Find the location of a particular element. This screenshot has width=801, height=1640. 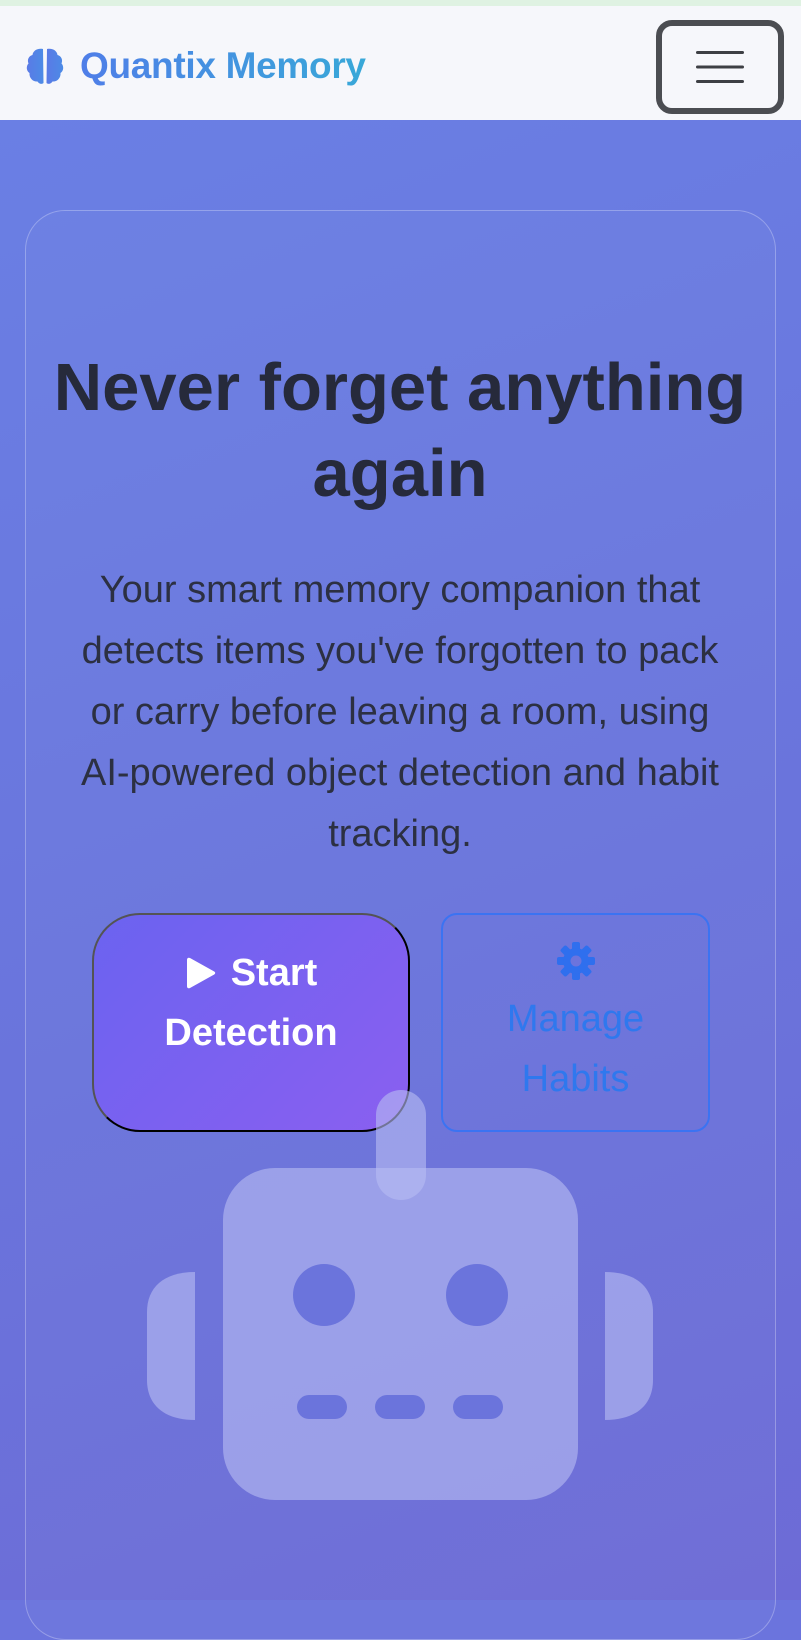

hamburger-icon is located at coordinates (720, 67).